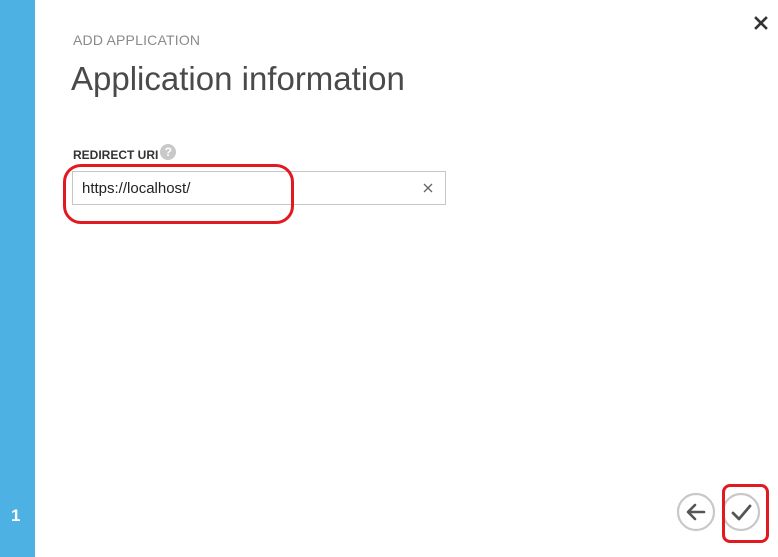 This screenshot has height=557, width=778. I want to click on close-icon, so click(761, 23).